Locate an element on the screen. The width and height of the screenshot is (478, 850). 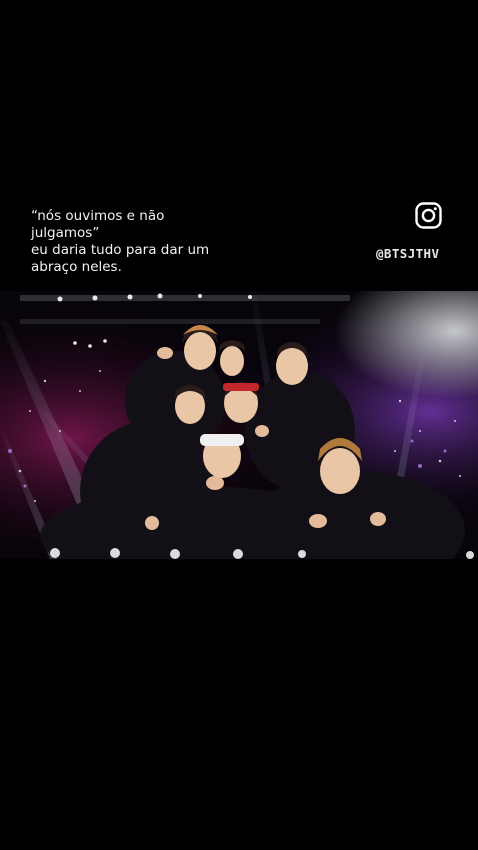
caption-line-4: abraço neles. is located at coordinates (76, 267).